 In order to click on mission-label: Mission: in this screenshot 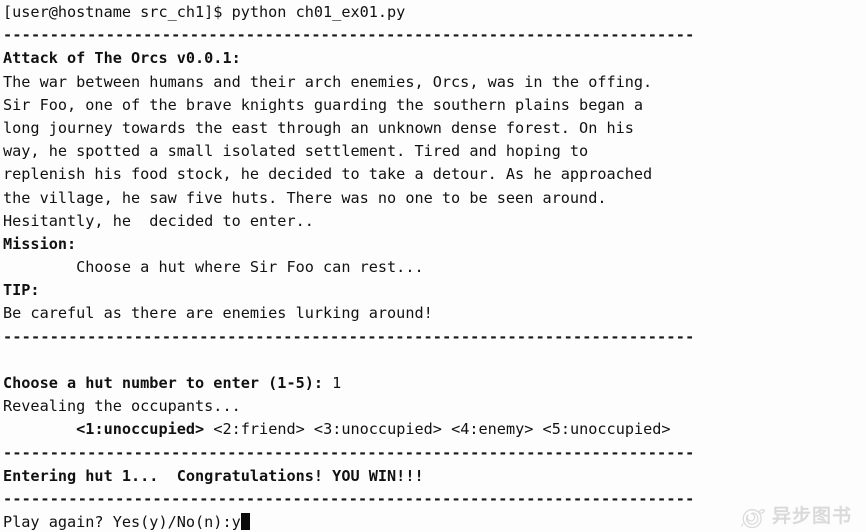, I will do `click(40, 243)`.